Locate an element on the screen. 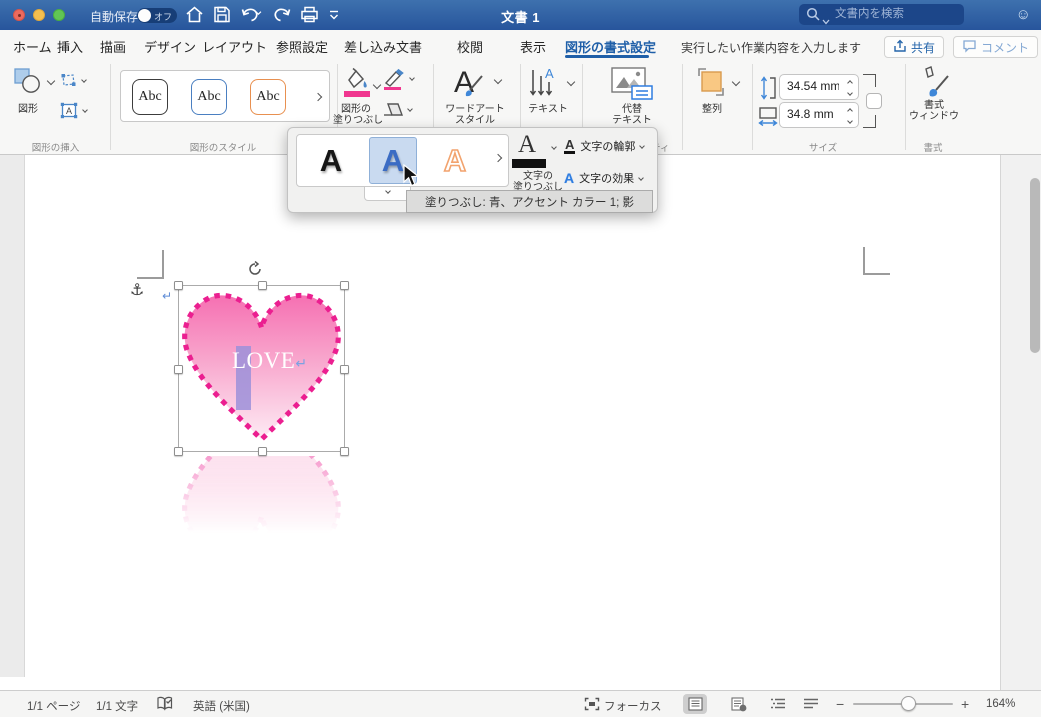 The width and height of the screenshot is (1041, 717). insert-shape-button is located at coordinates (33, 86).